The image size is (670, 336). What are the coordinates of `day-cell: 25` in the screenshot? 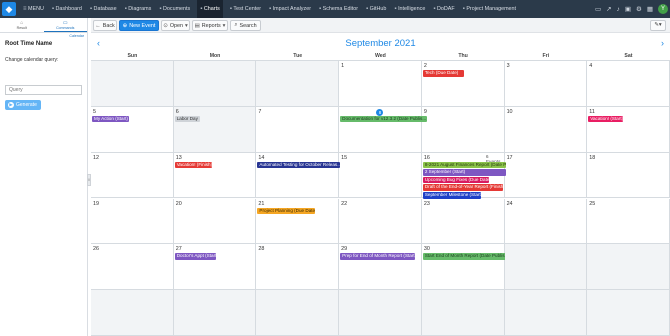 It's located at (628, 221).